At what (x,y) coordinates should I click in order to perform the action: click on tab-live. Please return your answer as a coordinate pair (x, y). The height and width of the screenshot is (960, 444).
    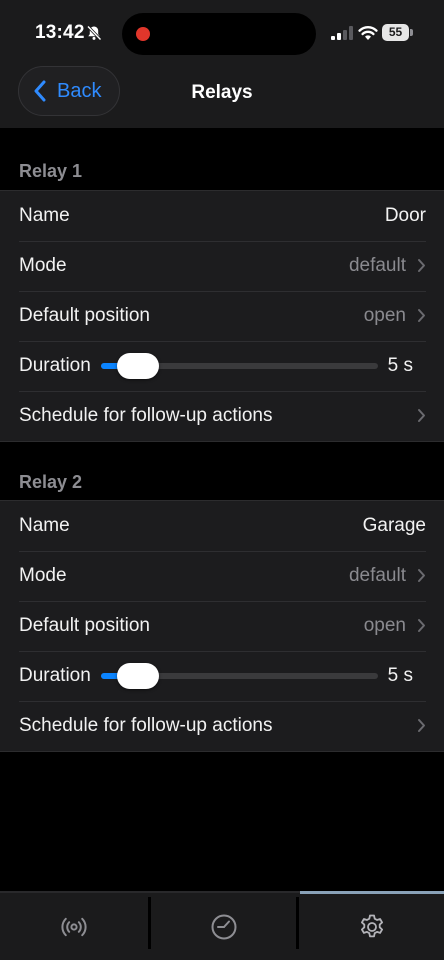
    Looking at the image, I should click on (74, 926).